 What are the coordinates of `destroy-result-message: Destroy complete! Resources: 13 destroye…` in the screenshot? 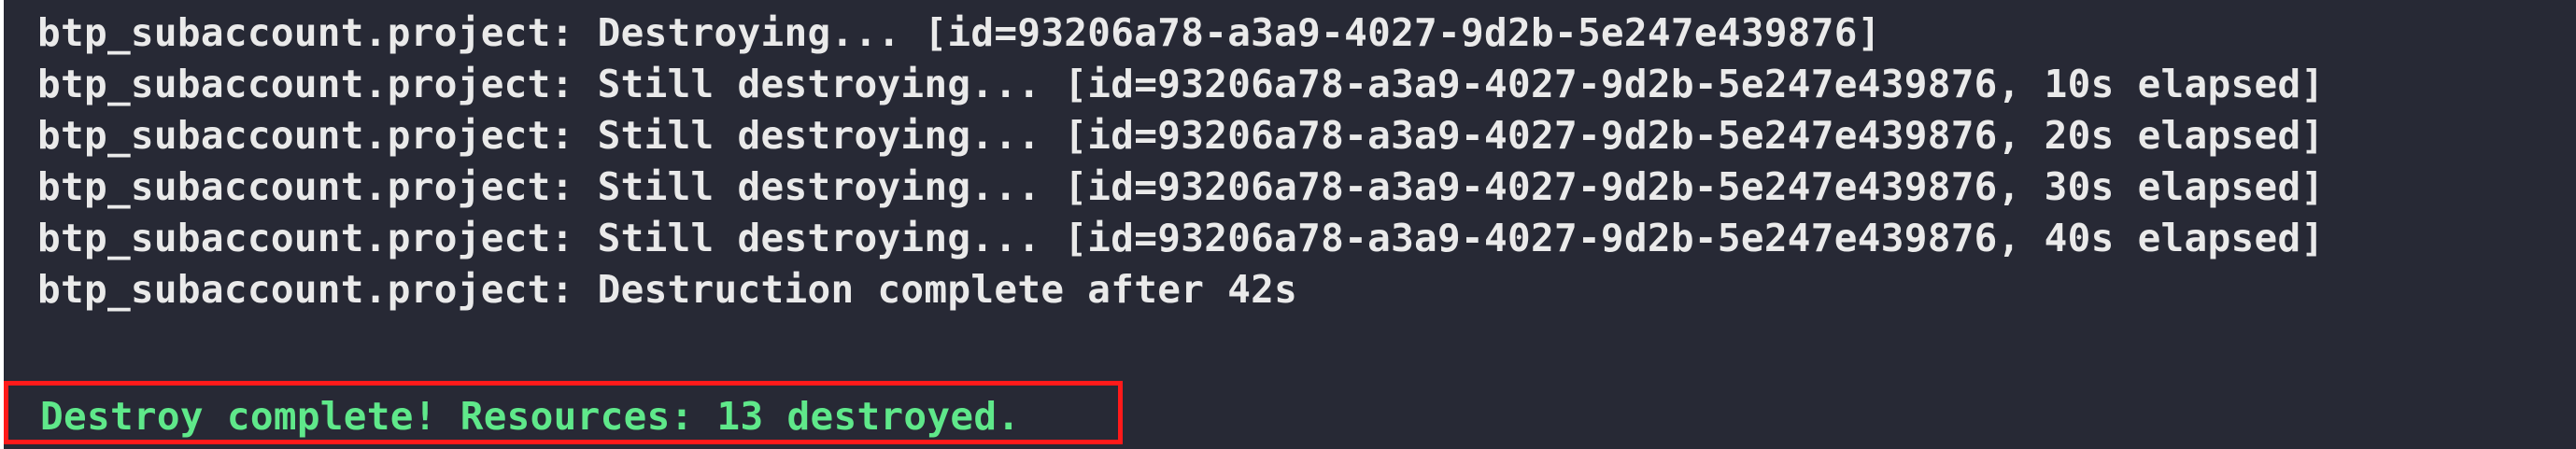 It's located at (530, 417).